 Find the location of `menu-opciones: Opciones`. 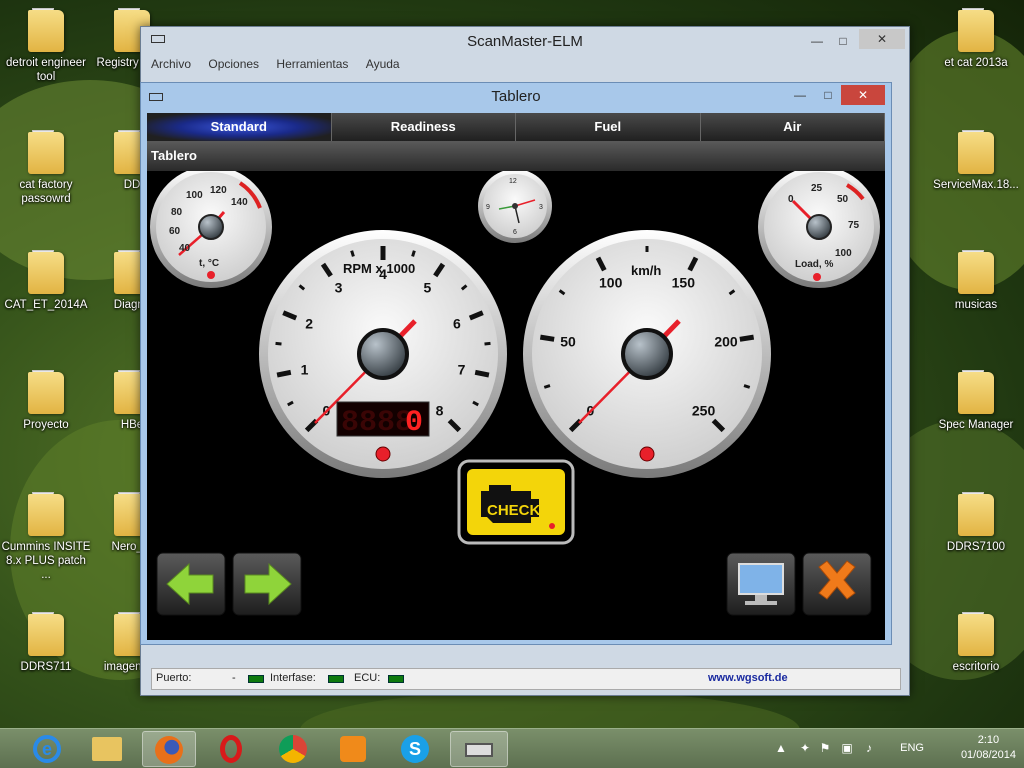

menu-opciones: Opciones is located at coordinates (233, 64).